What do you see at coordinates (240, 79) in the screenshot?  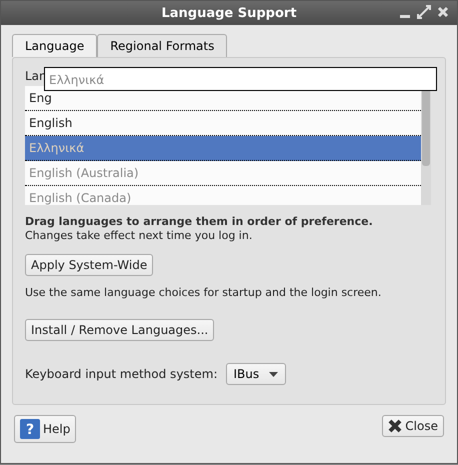 I see `drag-tooltip: Ελληνικά` at bounding box center [240, 79].